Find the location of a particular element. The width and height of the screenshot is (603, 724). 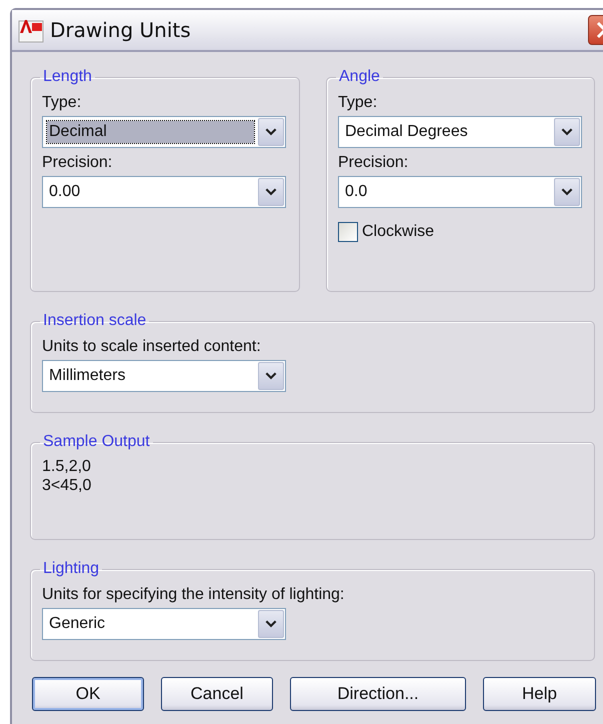

dropdown: Decimal is located at coordinates (164, 132).